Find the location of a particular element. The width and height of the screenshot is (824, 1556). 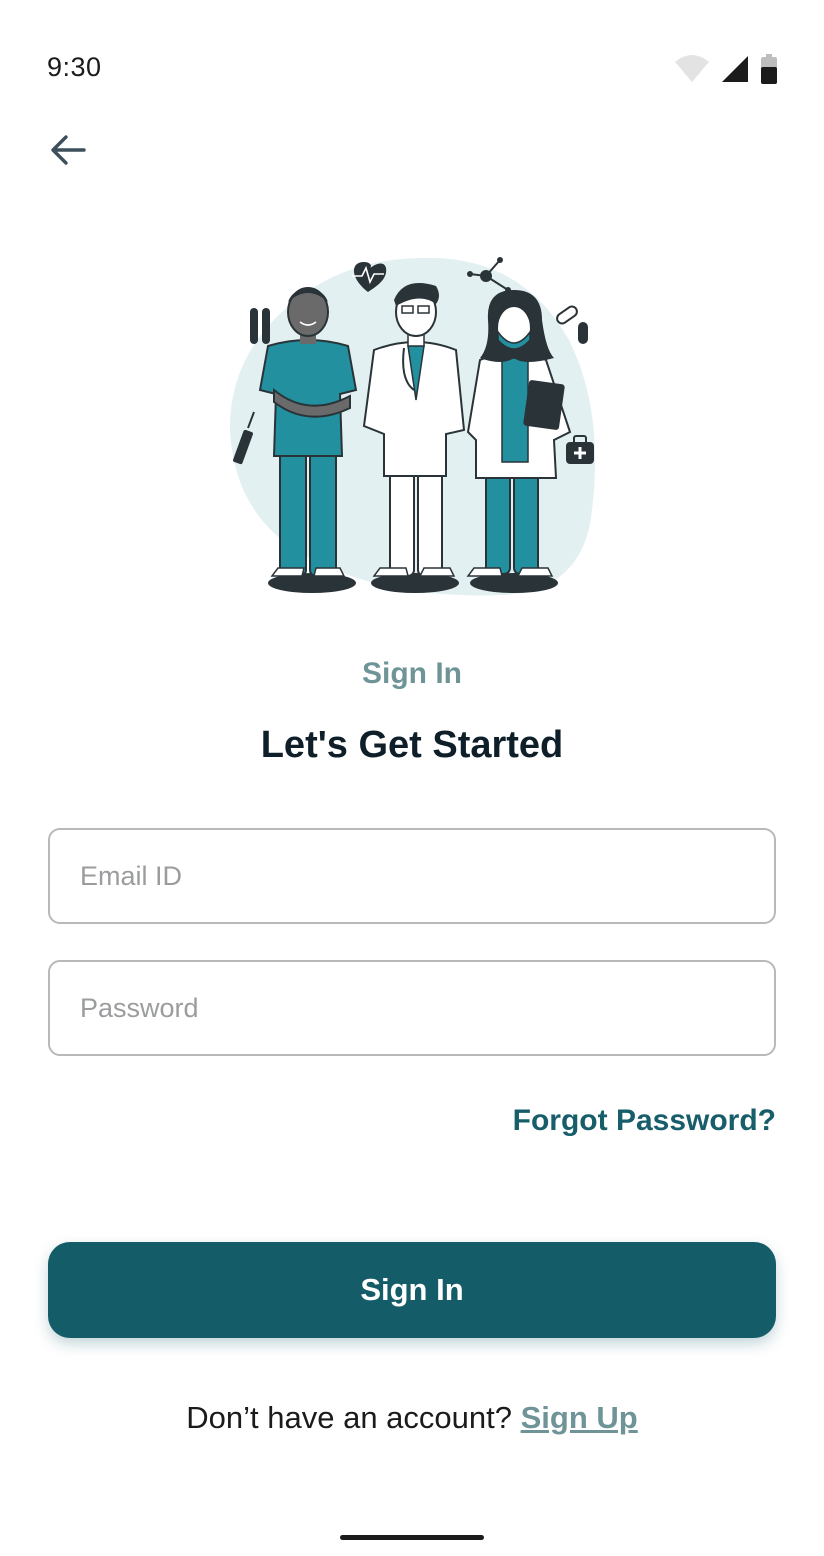

wifi-icon is located at coordinates (692, 68).